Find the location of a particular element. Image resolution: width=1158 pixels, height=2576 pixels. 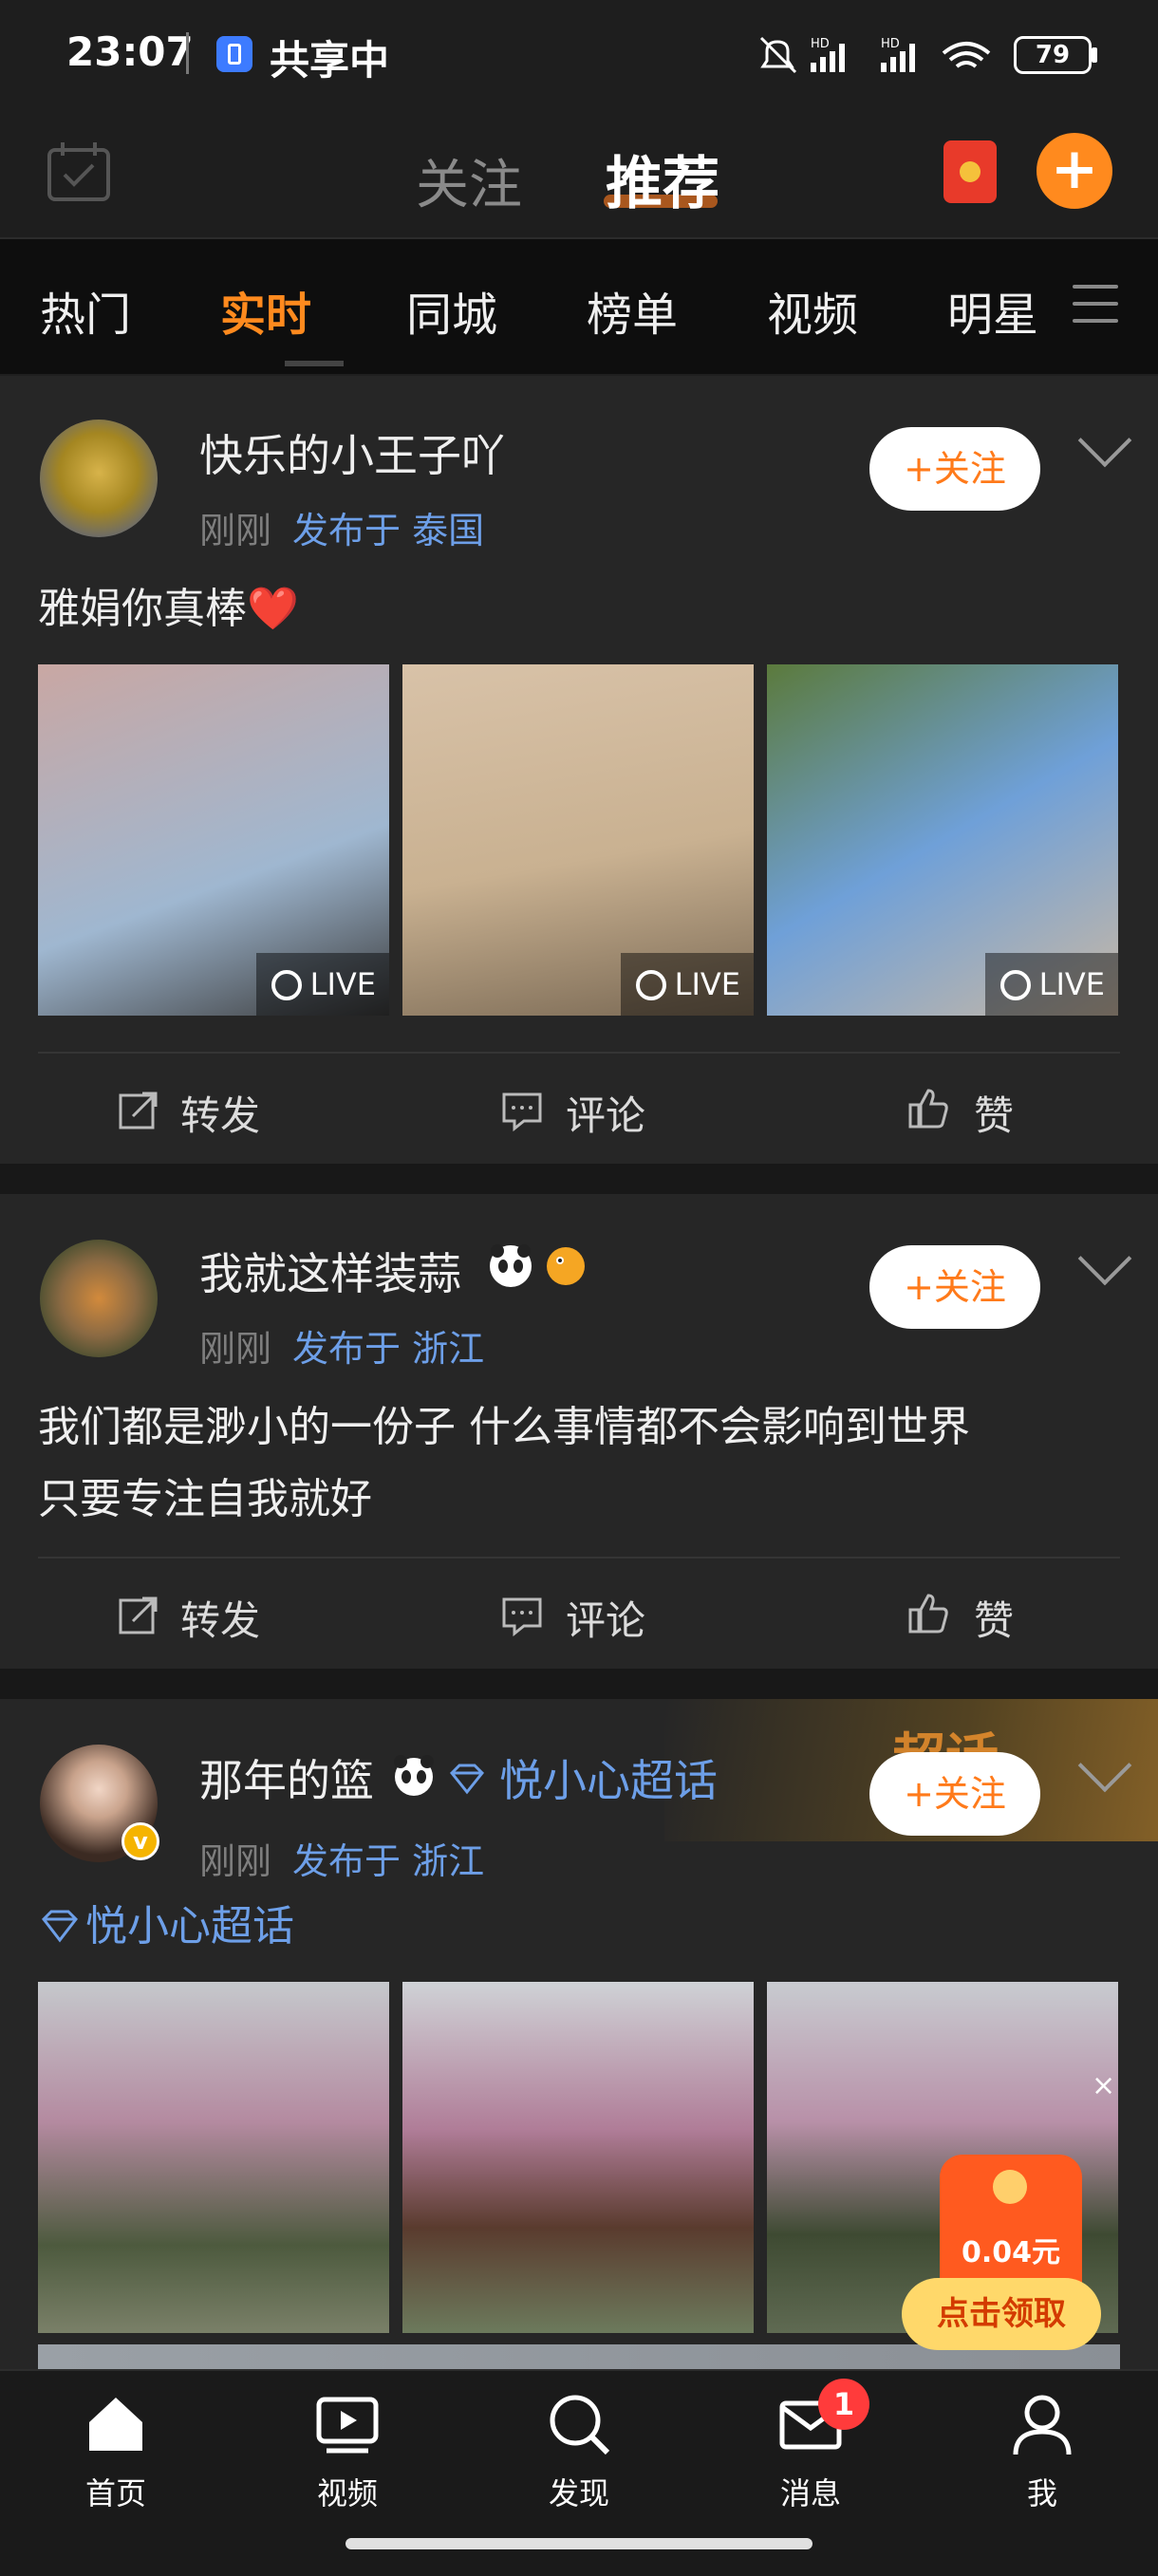

search-icon is located at coordinates (580, 2425).